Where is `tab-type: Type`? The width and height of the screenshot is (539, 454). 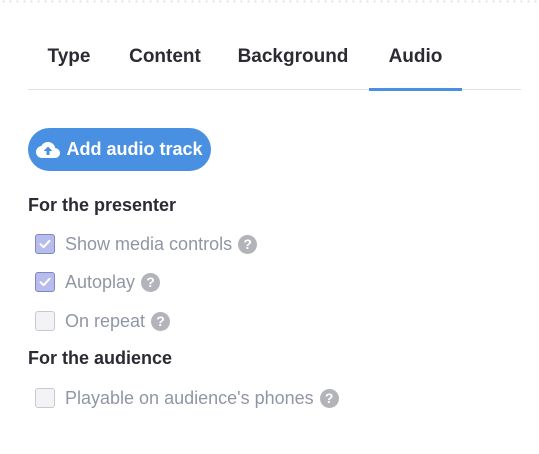 tab-type: Type is located at coordinates (69, 63).